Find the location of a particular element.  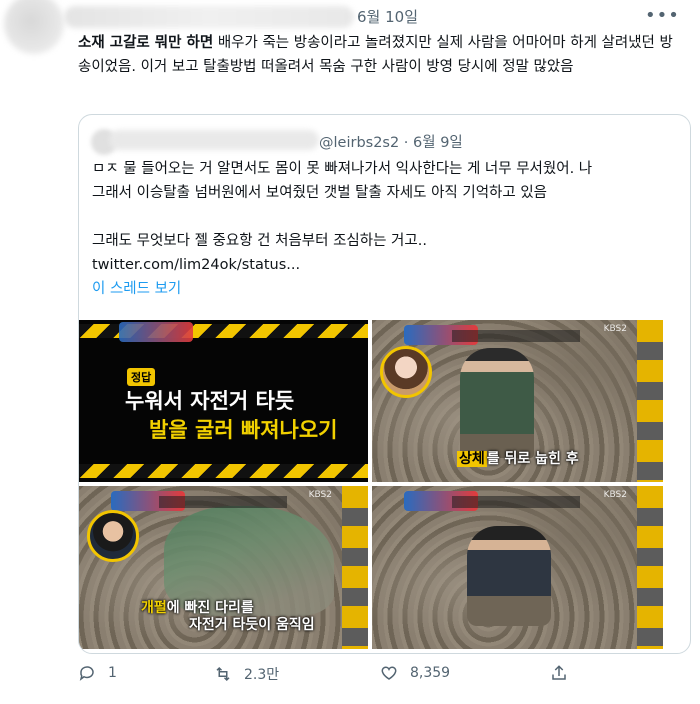

caption-rest: 를 뒤로 눕힌 후 is located at coordinates (532, 459).